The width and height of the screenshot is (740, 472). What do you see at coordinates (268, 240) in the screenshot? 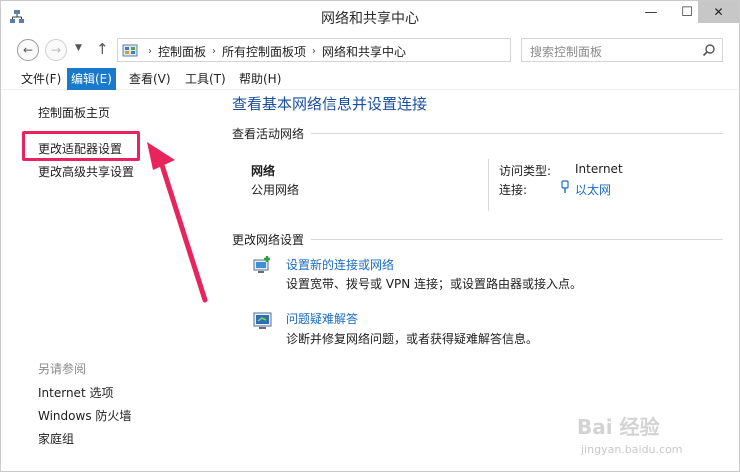
I see `change-settings-heading: 更改网络设置` at bounding box center [268, 240].